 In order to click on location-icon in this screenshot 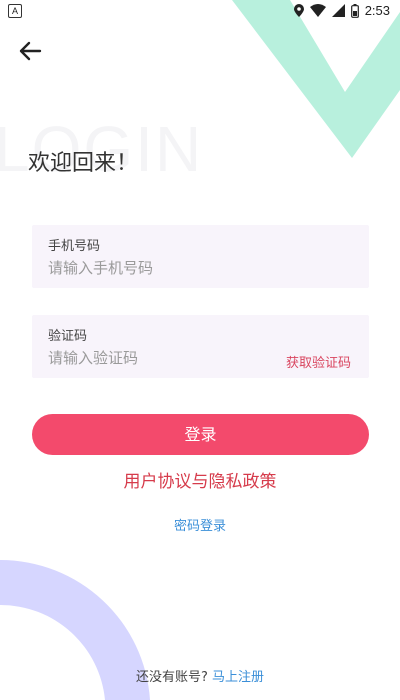, I will do `click(298, 10)`.